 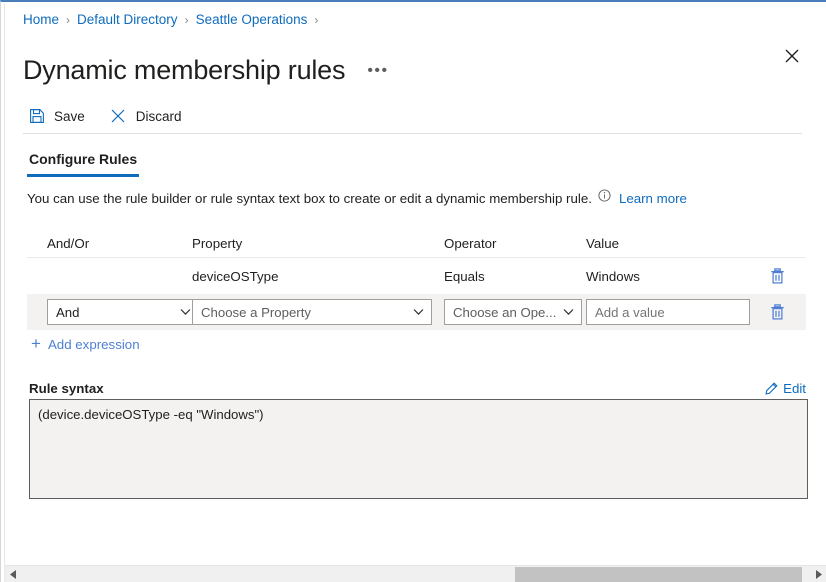 I want to click on discard-label: Discard, so click(x=158, y=116).